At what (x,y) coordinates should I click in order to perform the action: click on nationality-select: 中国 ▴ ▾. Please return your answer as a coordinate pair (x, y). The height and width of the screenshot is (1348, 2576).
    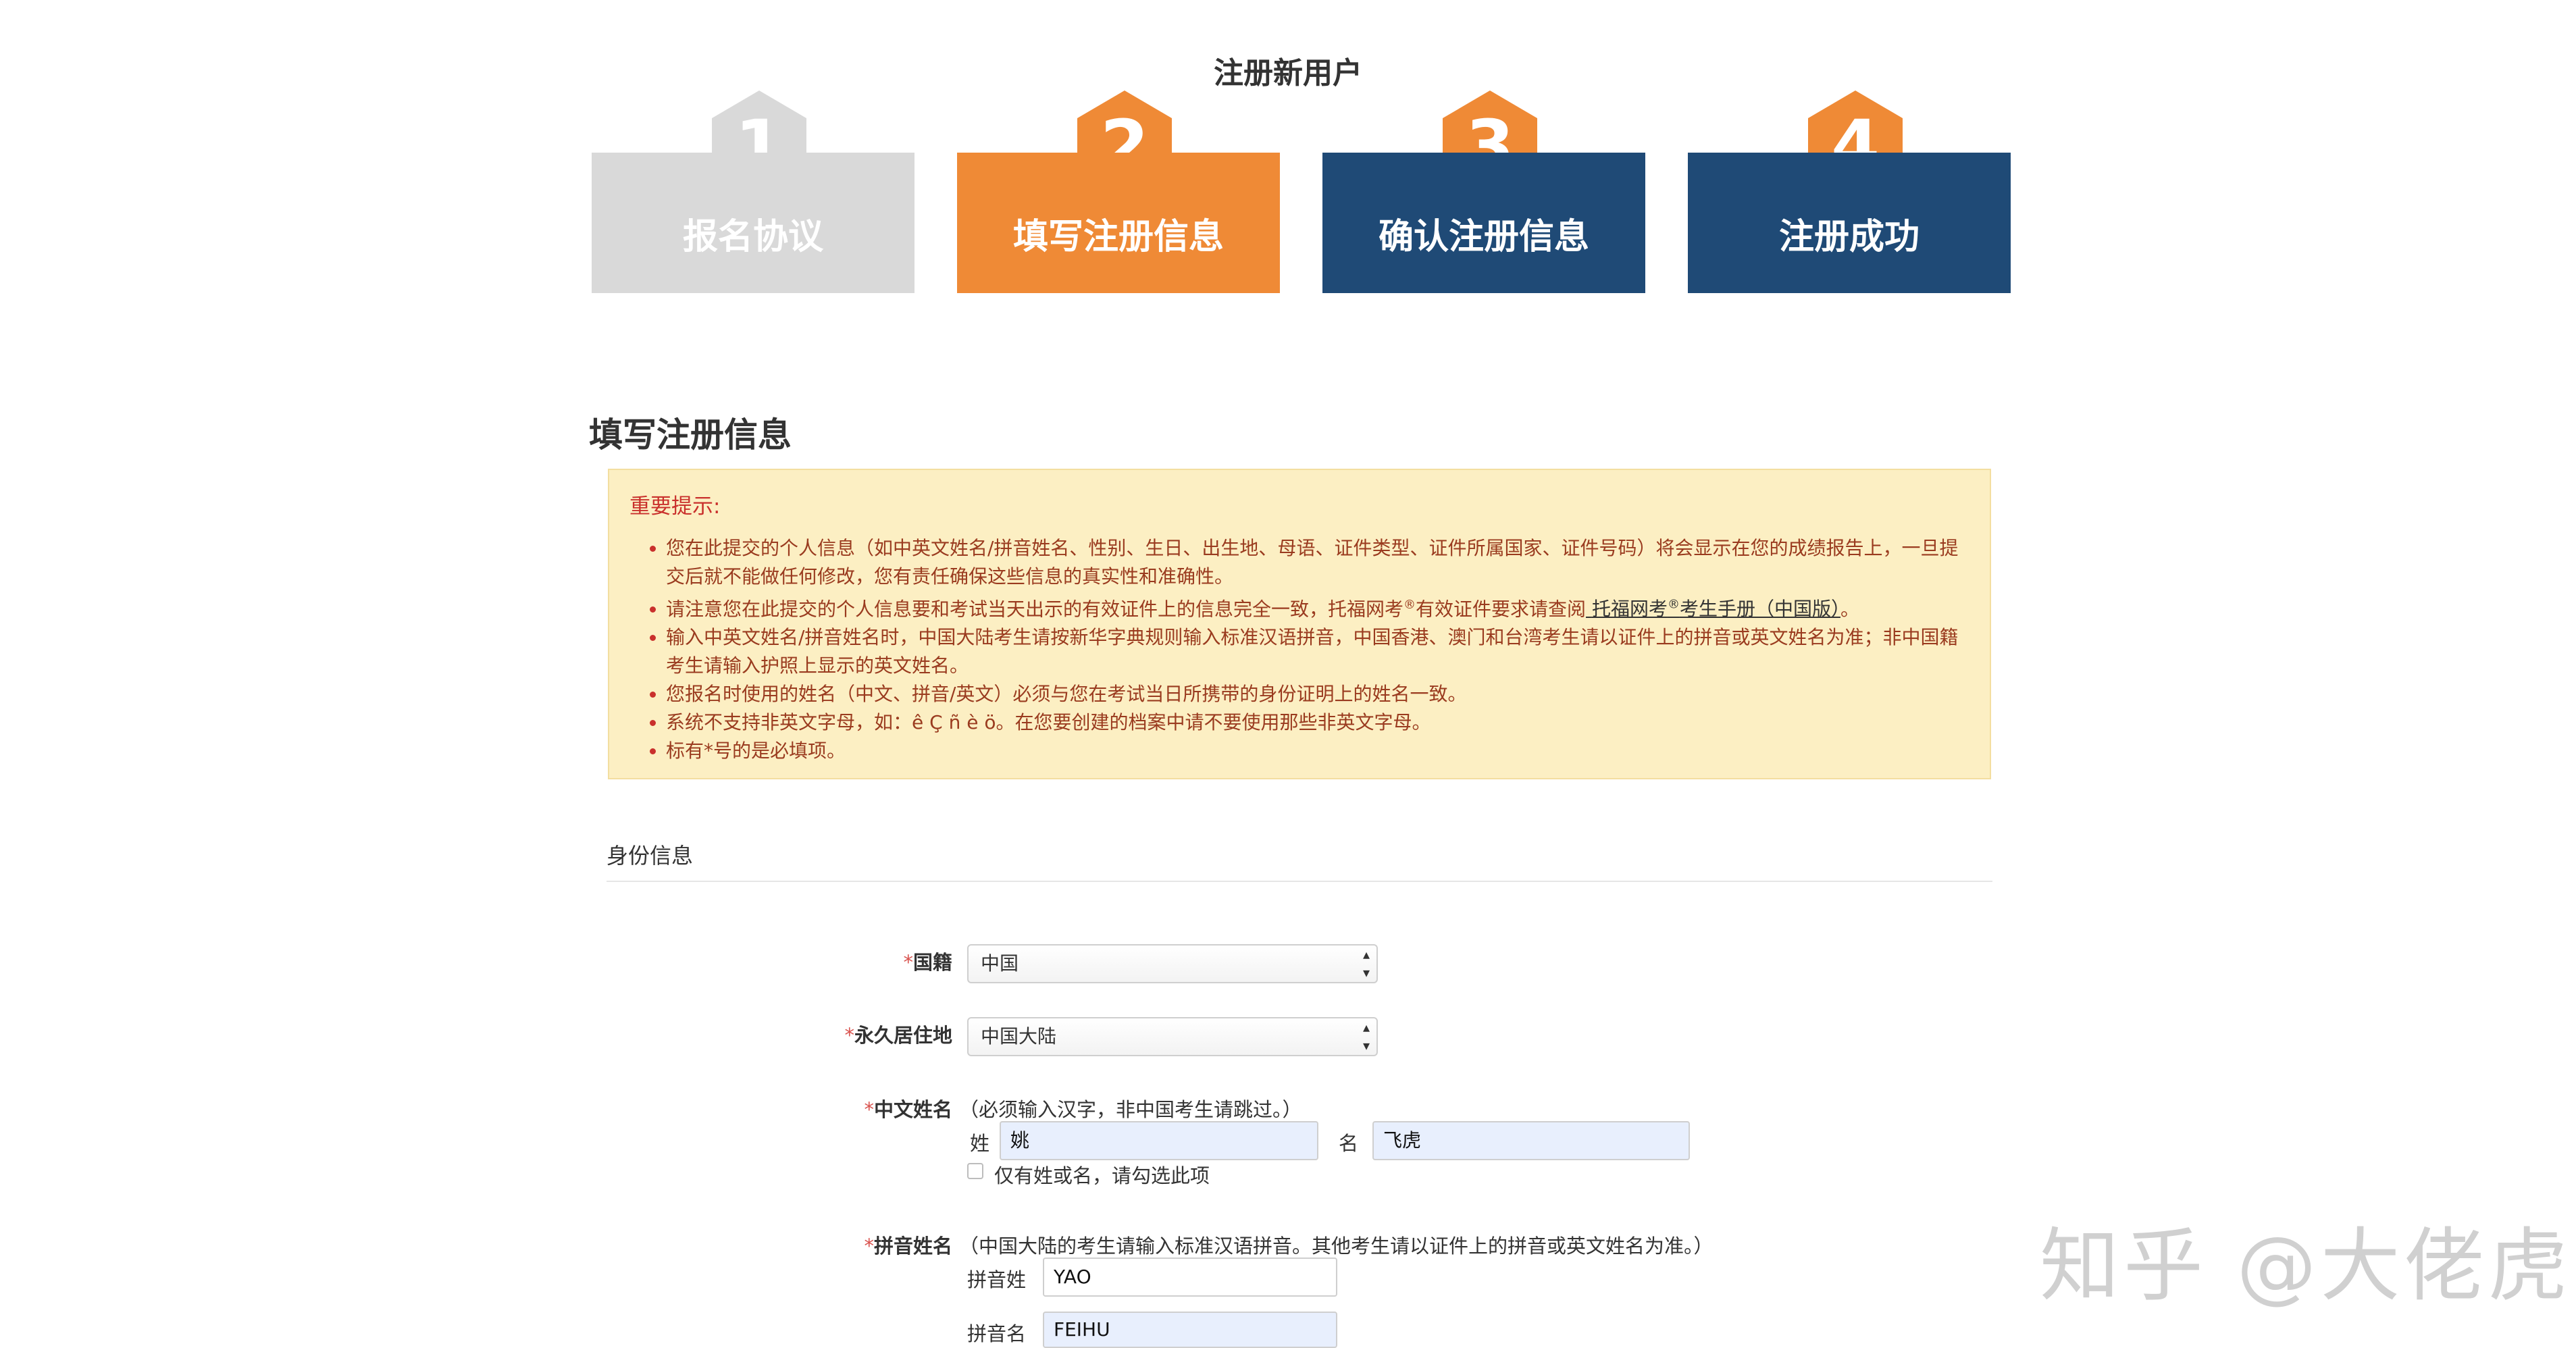
    Looking at the image, I should click on (1172, 963).